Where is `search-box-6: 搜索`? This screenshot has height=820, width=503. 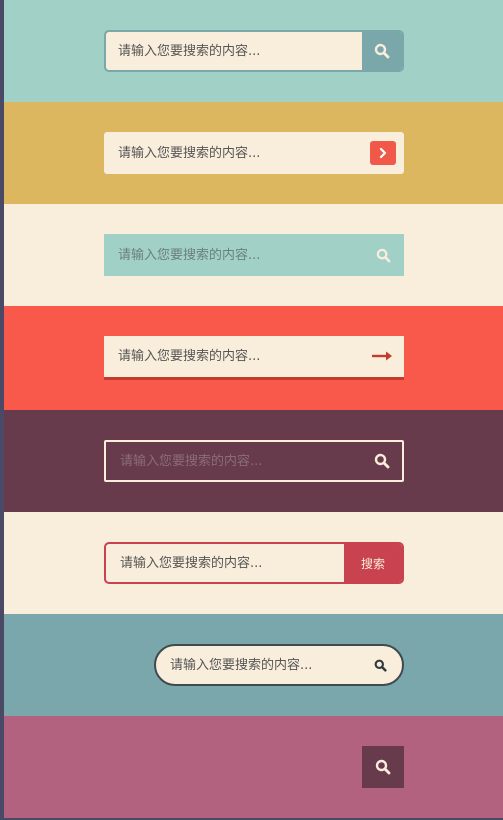
search-box-6: 搜索 is located at coordinates (254, 563).